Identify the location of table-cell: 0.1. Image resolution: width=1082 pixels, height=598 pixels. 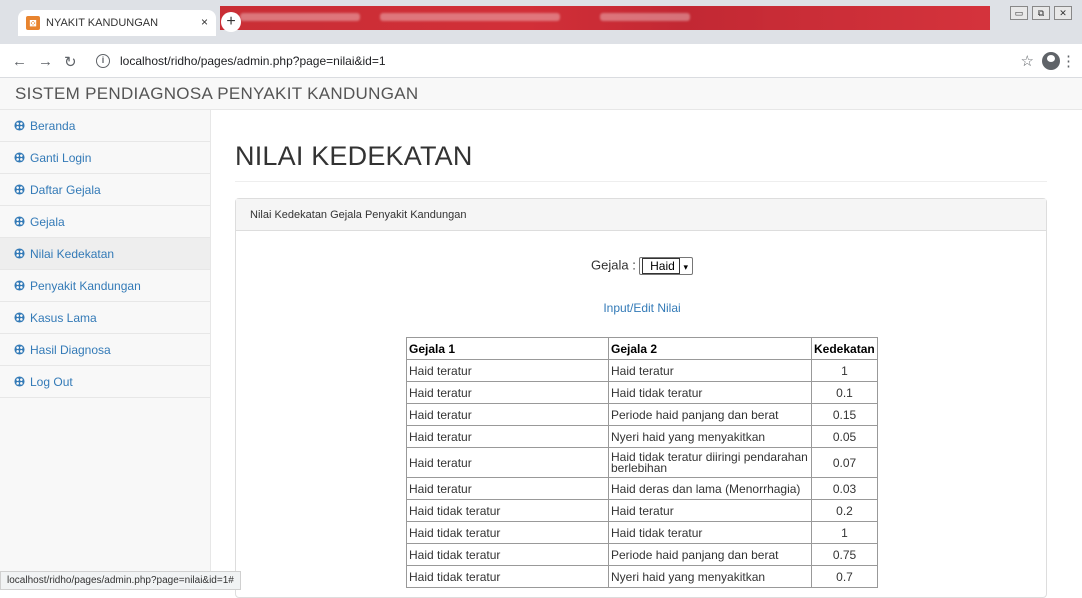
(844, 392).